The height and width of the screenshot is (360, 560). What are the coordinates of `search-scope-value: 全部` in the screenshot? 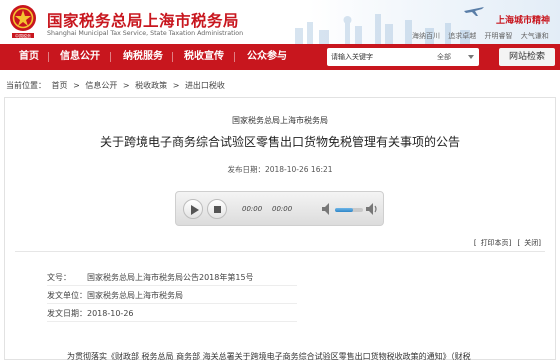 It's located at (444, 57).